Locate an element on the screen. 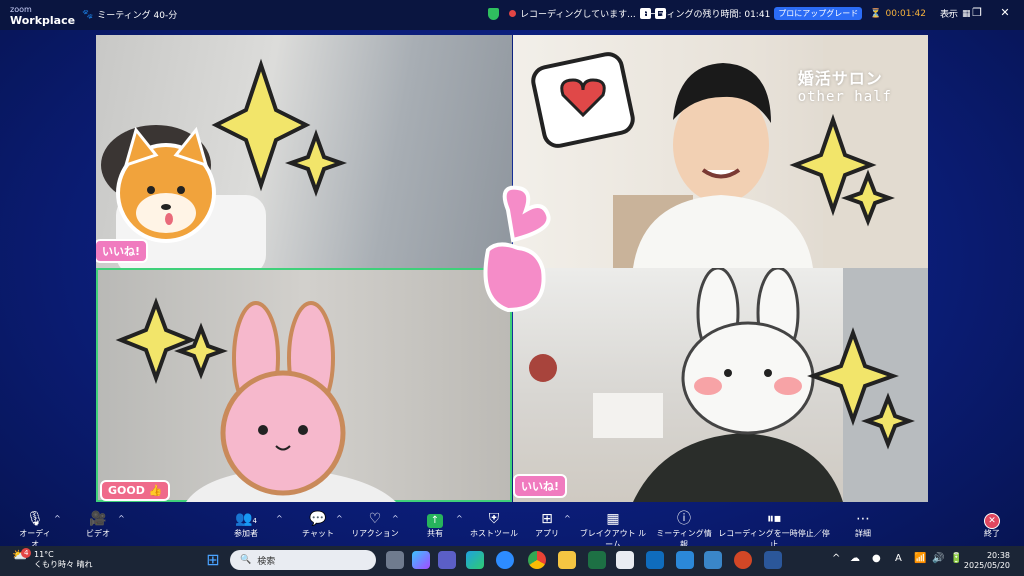 This screenshot has width=1024, height=576. end-icon: ✕ is located at coordinates (992, 521).